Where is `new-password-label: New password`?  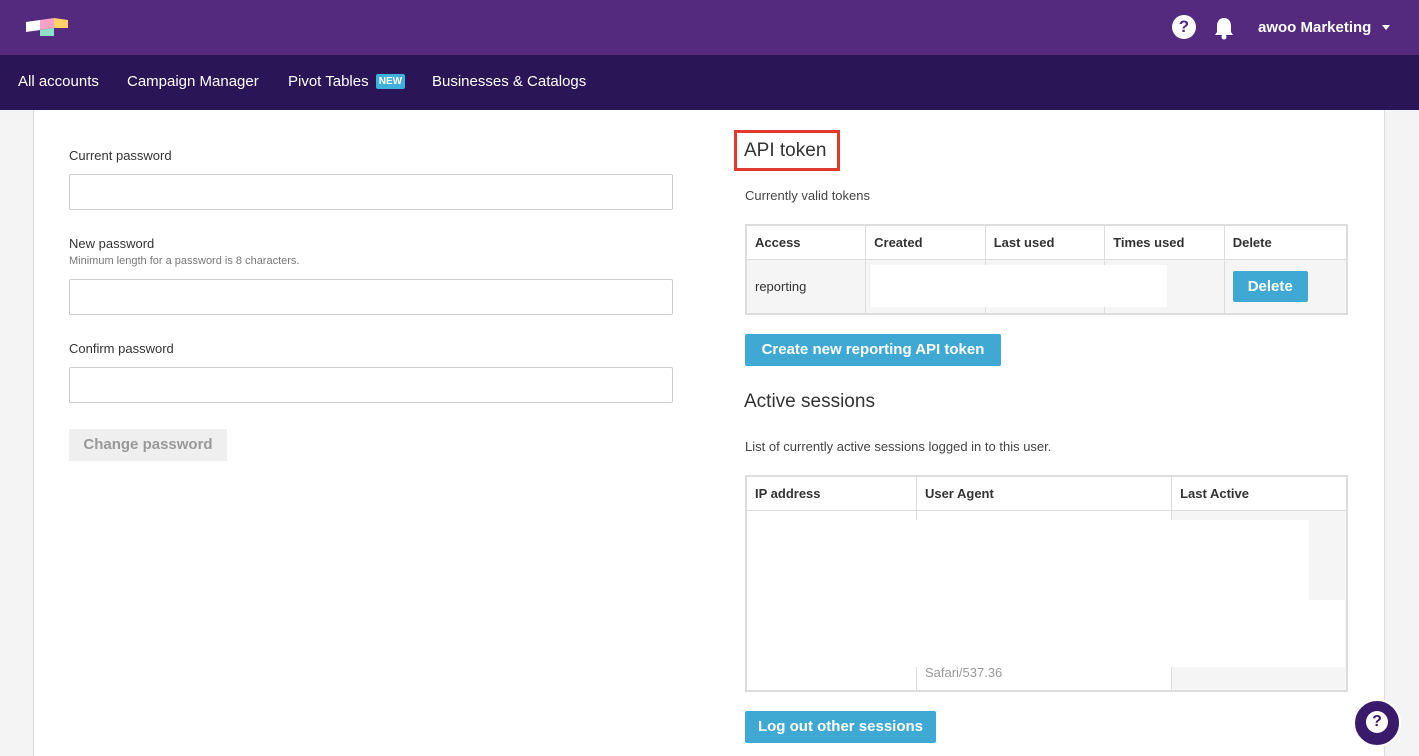
new-password-label: New password is located at coordinates (112, 243).